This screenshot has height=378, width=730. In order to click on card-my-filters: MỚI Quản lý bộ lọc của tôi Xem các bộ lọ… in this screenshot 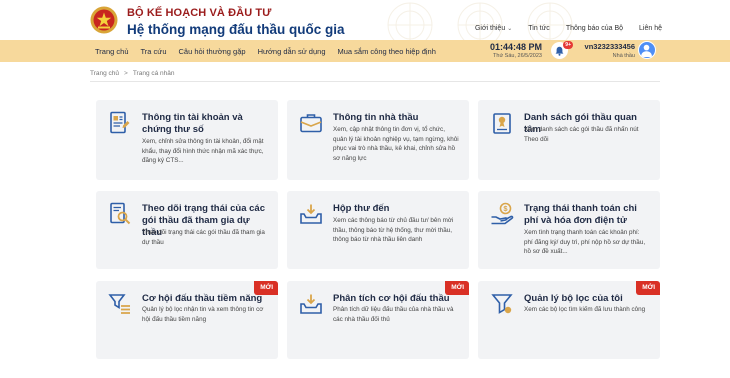, I will do `click(569, 320)`.